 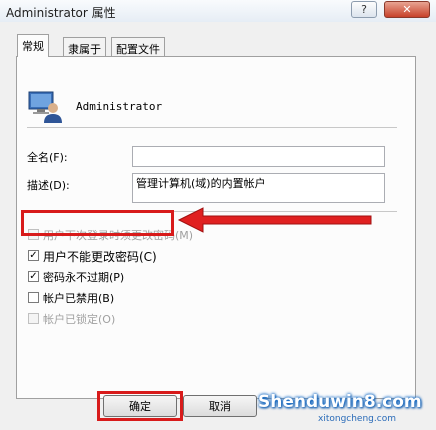 I want to click on full-name-field, so click(x=258, y=156).